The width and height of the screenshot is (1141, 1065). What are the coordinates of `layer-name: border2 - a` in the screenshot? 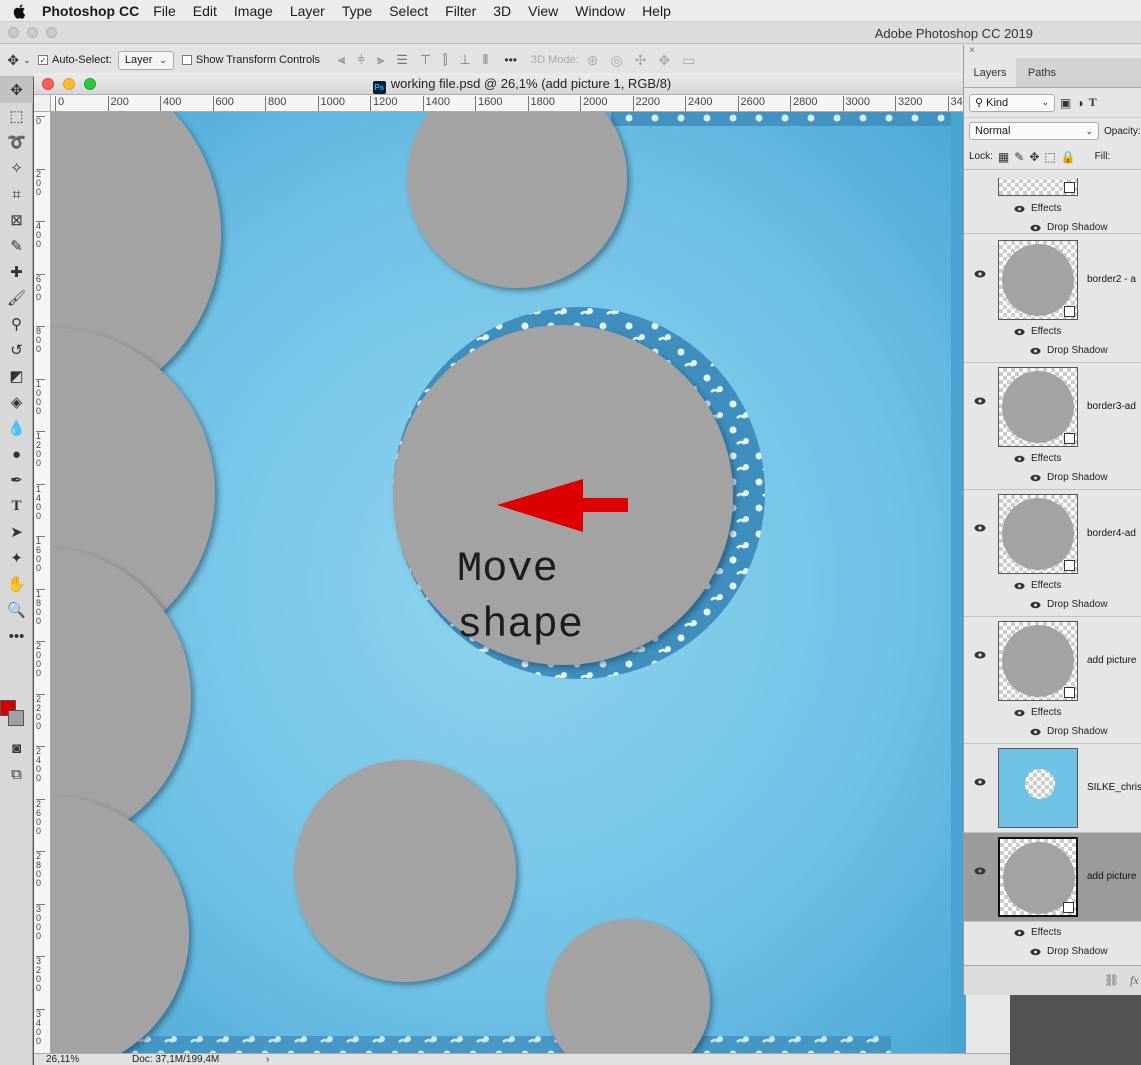 It's located at (1111, 279).